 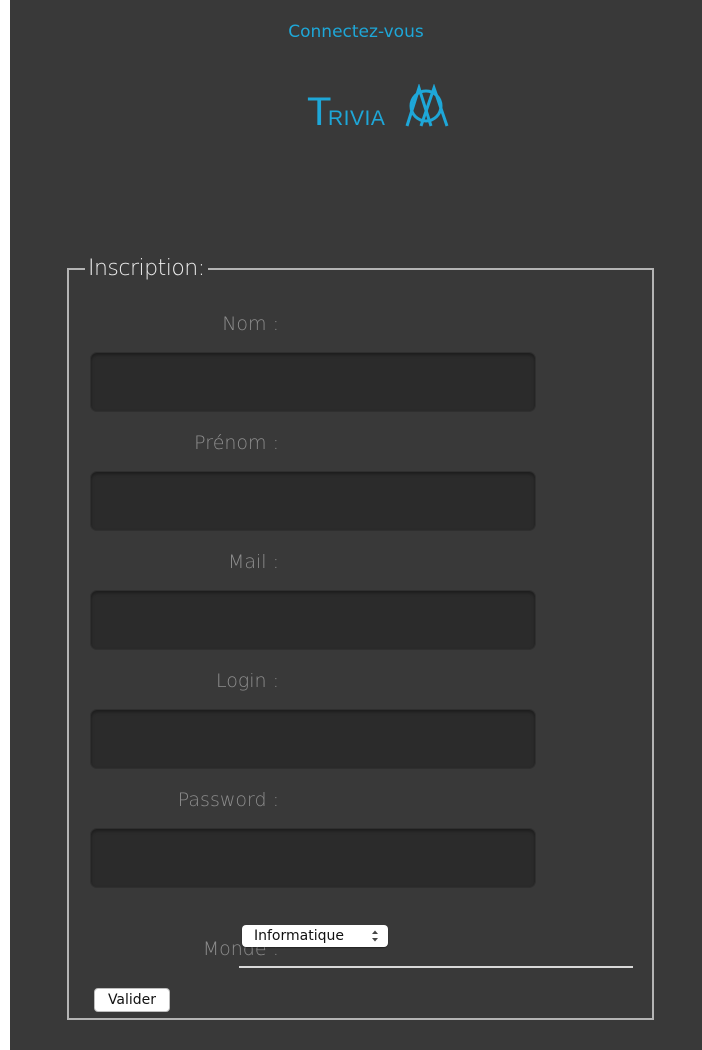 I want to click on login-input, so click(x=313, y=739).